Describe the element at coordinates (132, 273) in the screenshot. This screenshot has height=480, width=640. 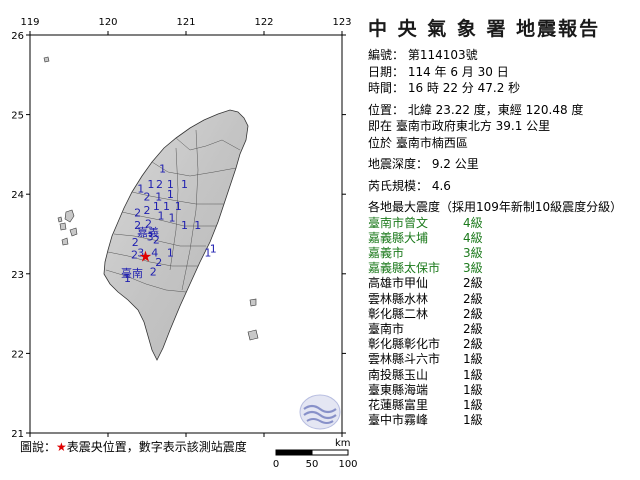
I see `city-label-tainan: 臺南` at that location.